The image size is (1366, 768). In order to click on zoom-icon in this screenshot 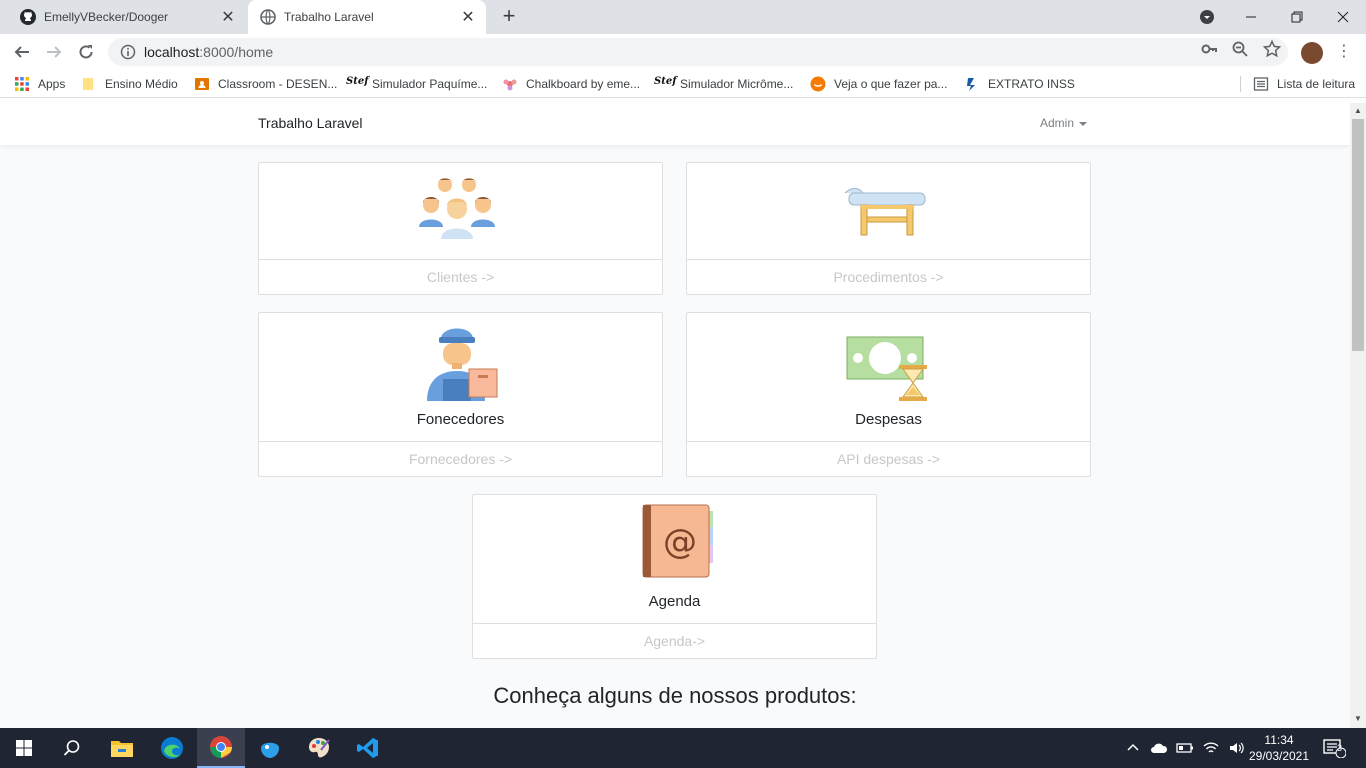, I will do `click(1240, 49)`.